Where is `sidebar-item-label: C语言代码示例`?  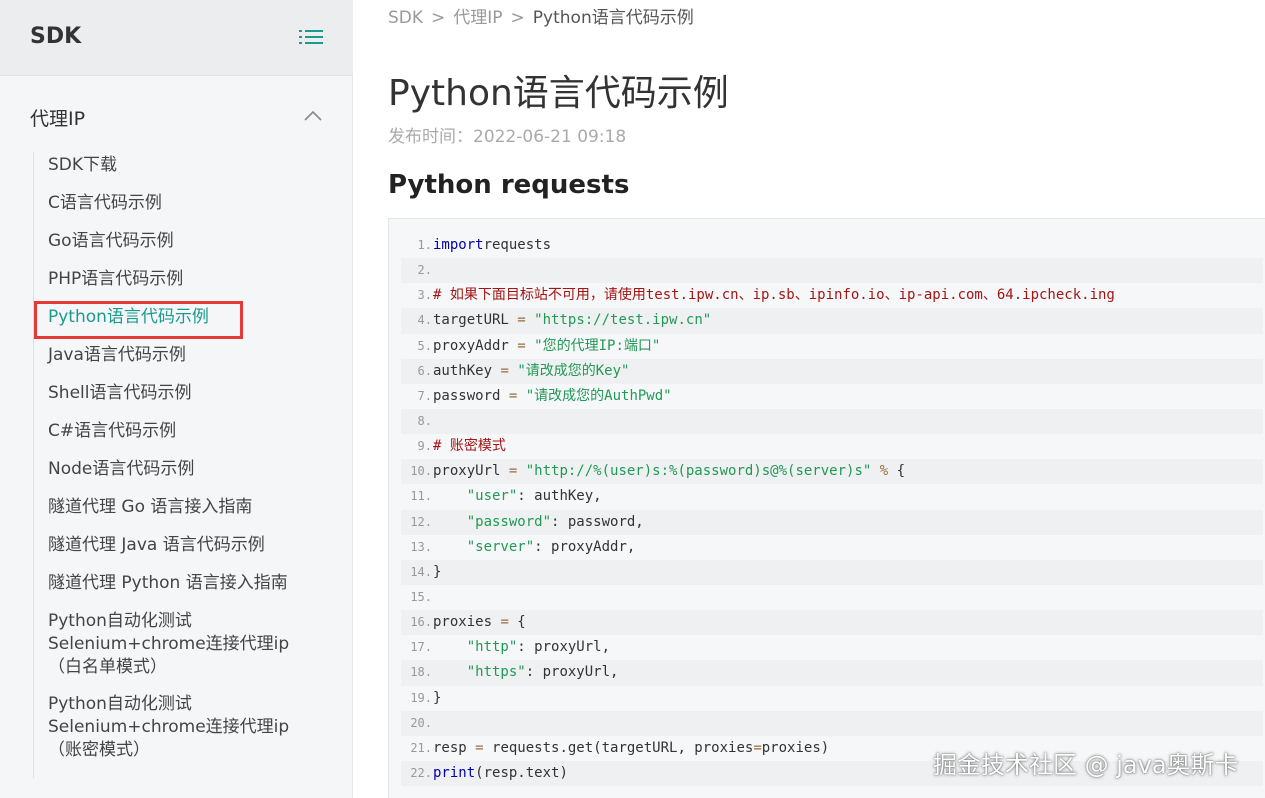 sidebar-item-label: C语言代码示例 is located at coordinates (105, 203).